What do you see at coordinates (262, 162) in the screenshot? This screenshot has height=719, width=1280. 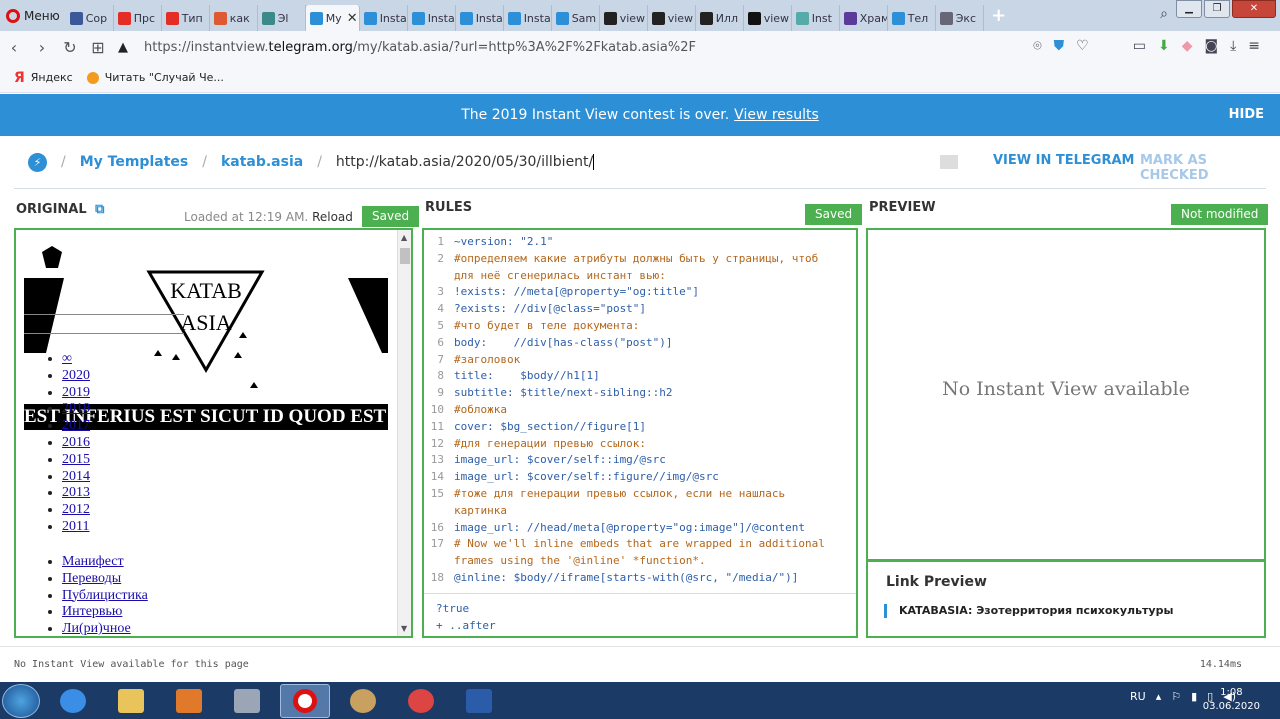 I see `site-link: katab.asia` at bounding box center [262, 162].